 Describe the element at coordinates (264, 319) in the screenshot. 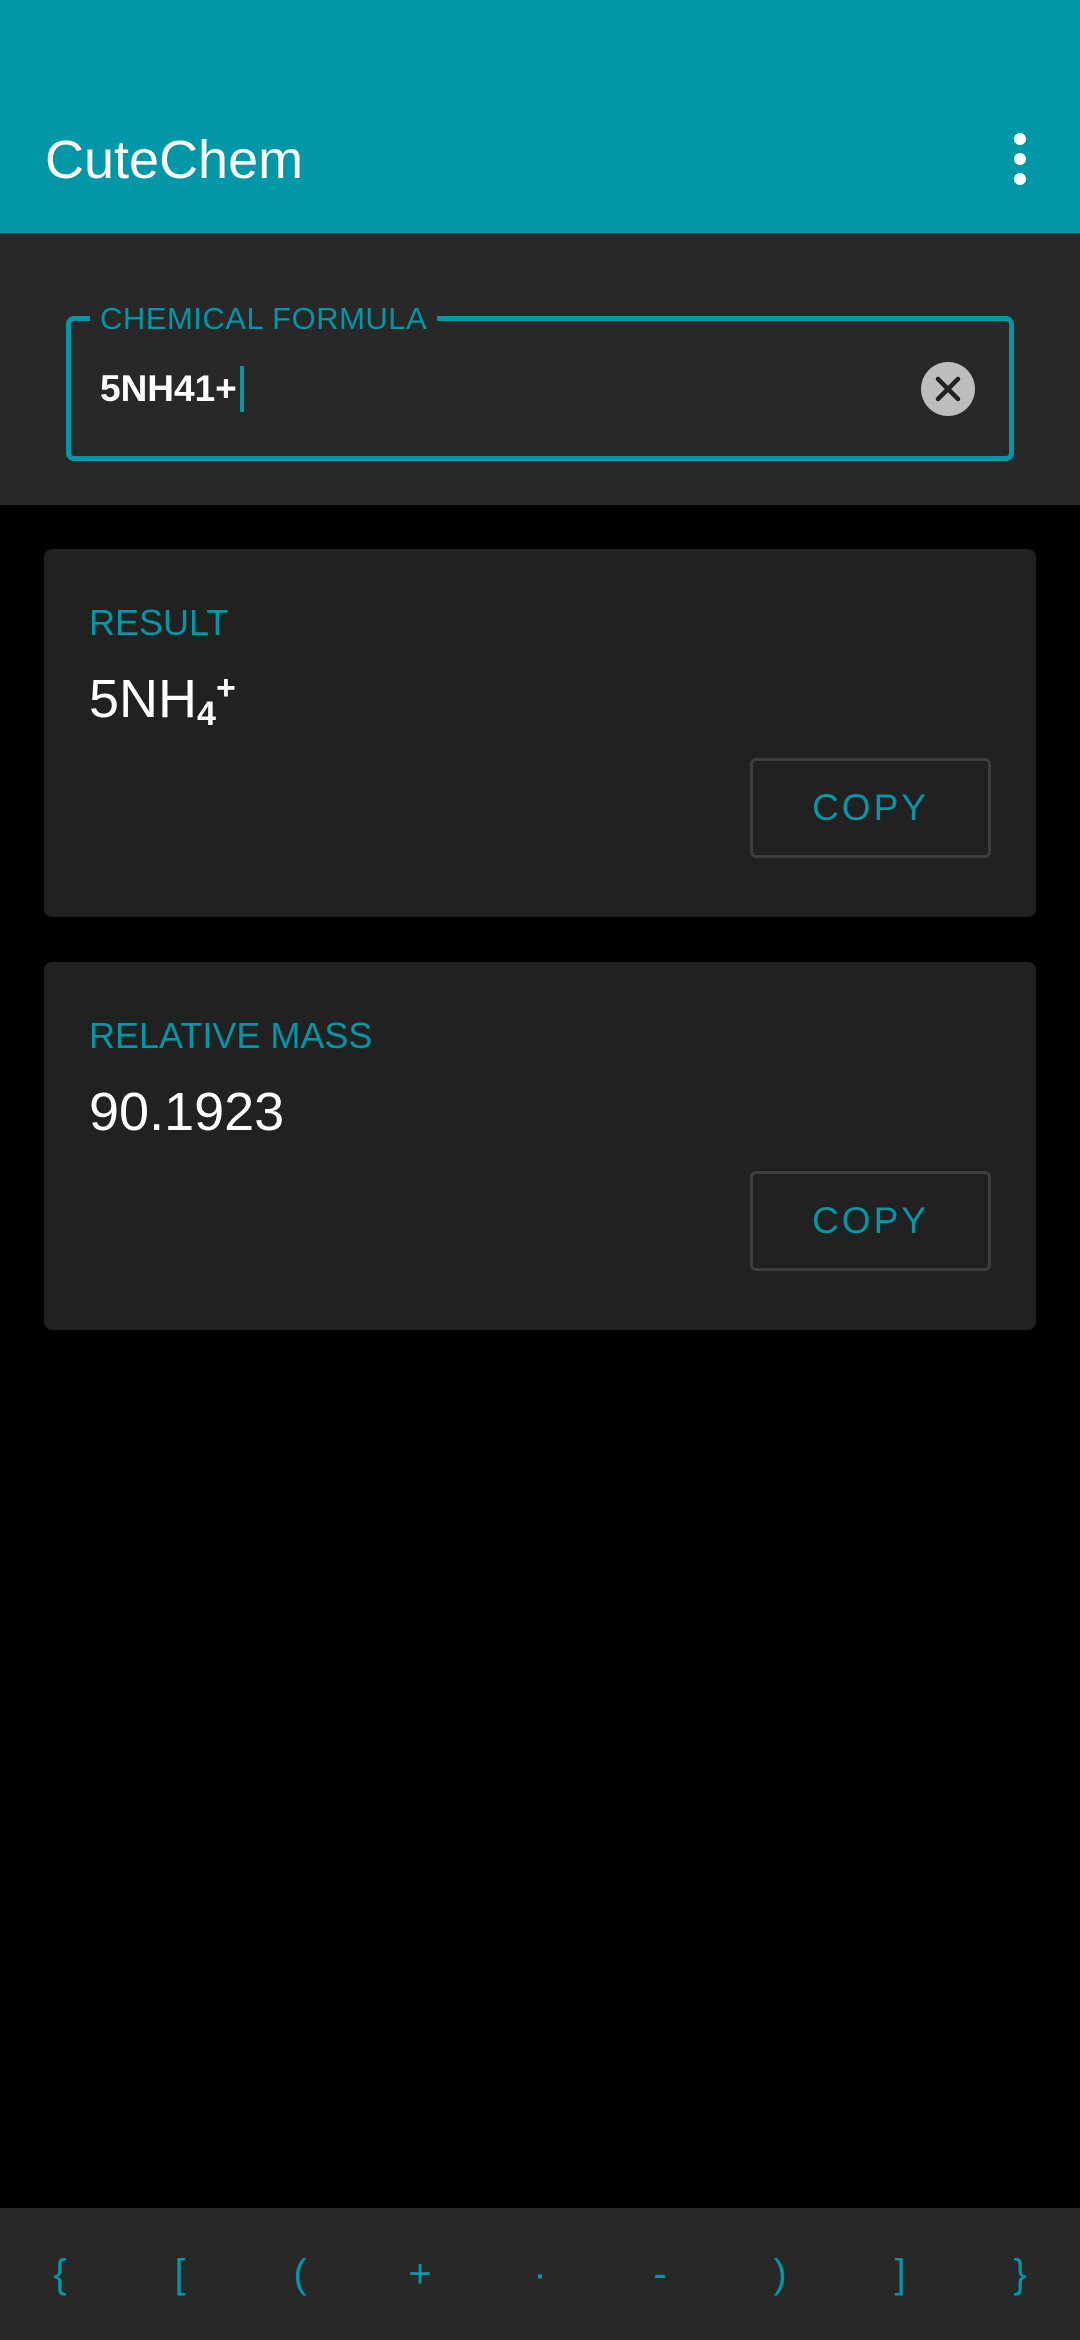

I see `chemical-formula-label: CHEMICAL FORMULA` at that location.